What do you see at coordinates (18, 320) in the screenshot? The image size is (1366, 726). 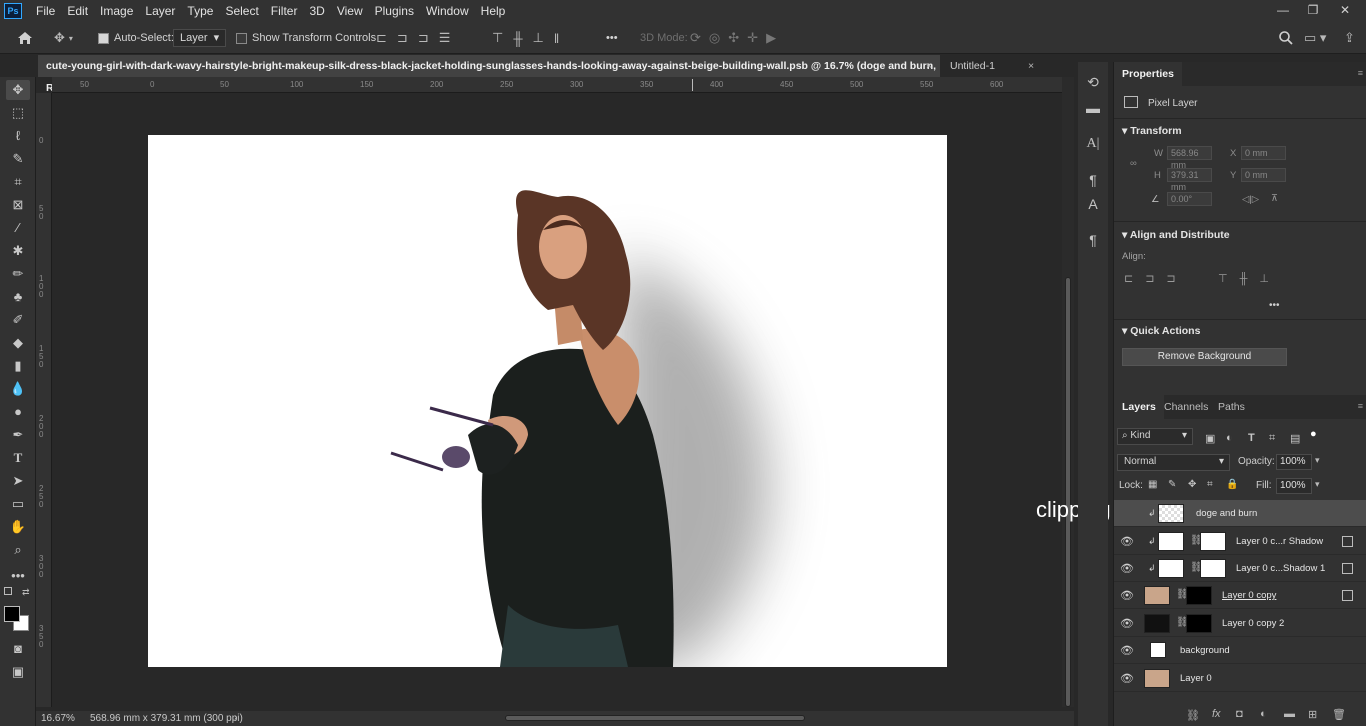 I see `history-brush-tool-icon: ✐` at bounding box center [18, 320].